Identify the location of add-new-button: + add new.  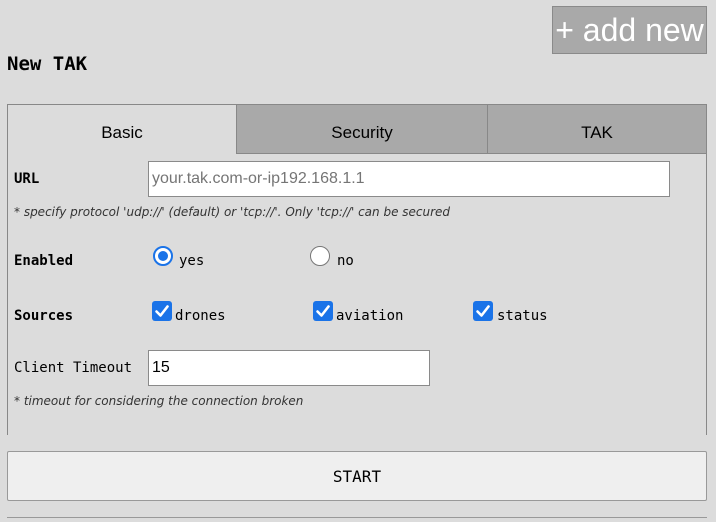
(629, 30).